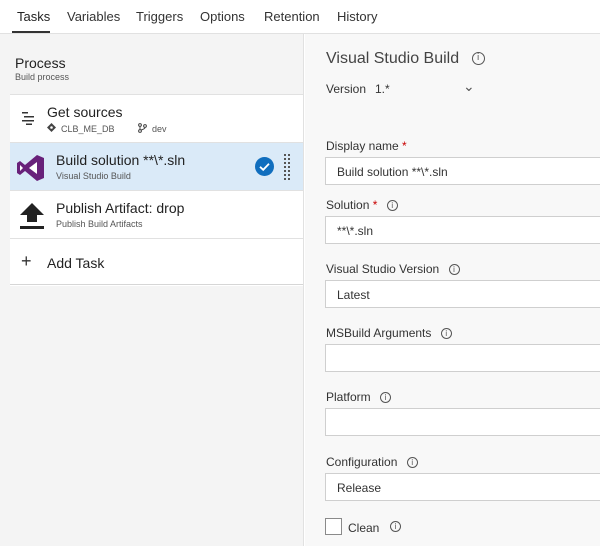  Describe the element at coordinates (93, 16) in the screenshot. I see `tab-variables: Variables` at that location.